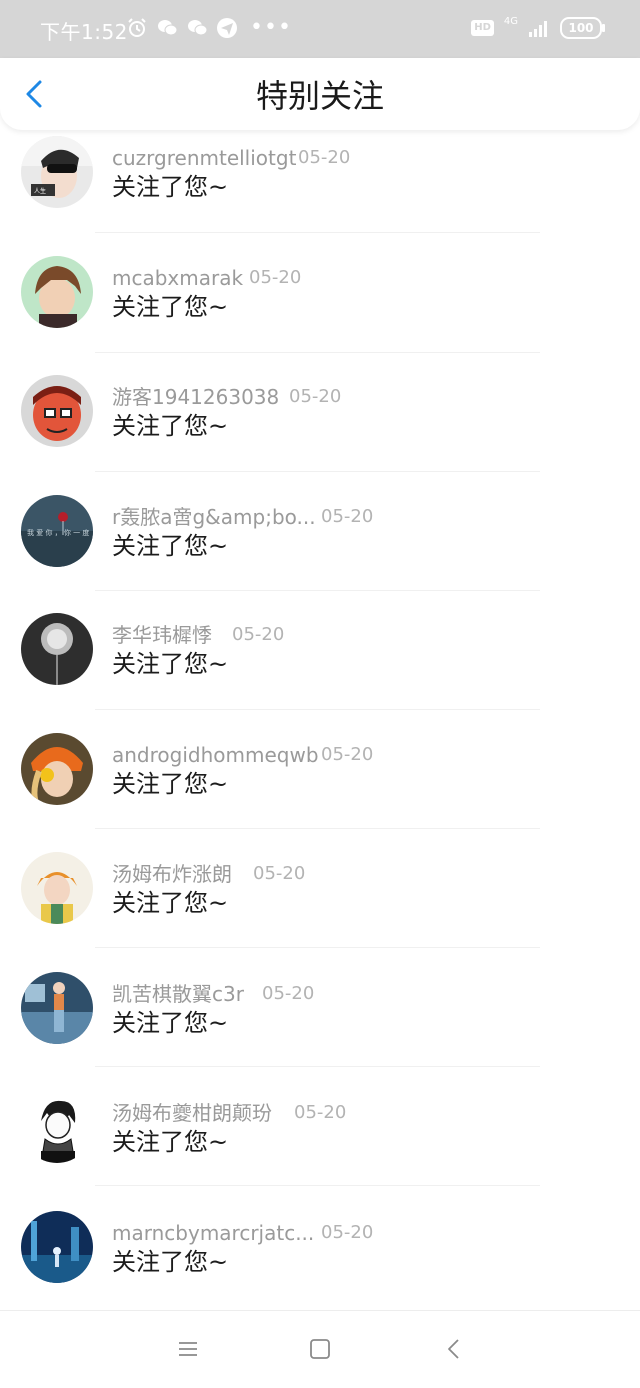 This screenshot has height=1388, width=640. What do you see at coordinates (188, 1349) in the screenshot?
I see `menu-icon` at bounding box center [188, 1349].